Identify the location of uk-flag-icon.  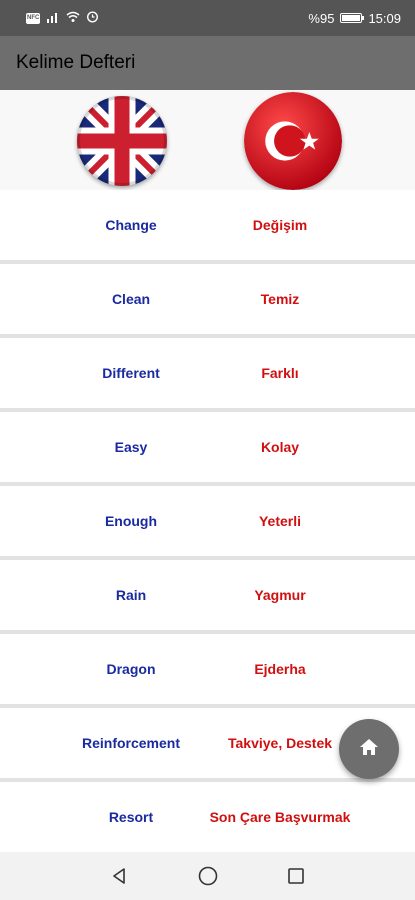
(122, 141).